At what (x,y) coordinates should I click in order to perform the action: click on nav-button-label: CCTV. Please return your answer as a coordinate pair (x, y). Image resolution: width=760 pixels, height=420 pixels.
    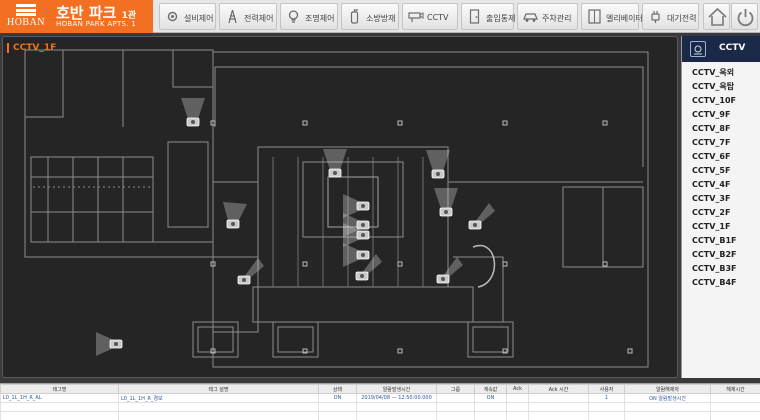
    Looking at the image, I should click on (438, 17).